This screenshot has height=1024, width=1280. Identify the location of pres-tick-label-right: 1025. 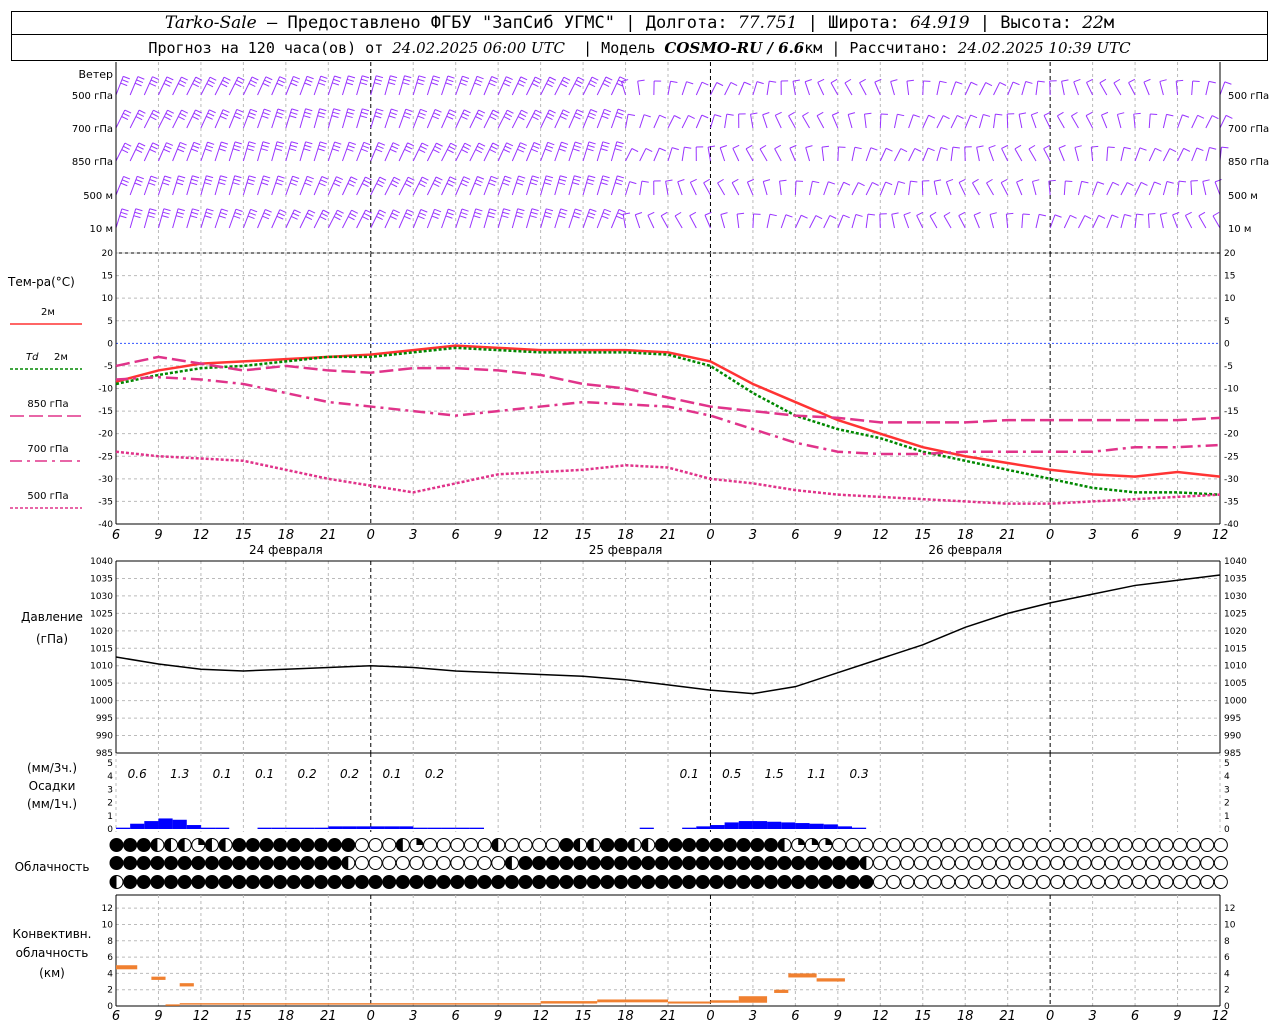
(1235, 614).